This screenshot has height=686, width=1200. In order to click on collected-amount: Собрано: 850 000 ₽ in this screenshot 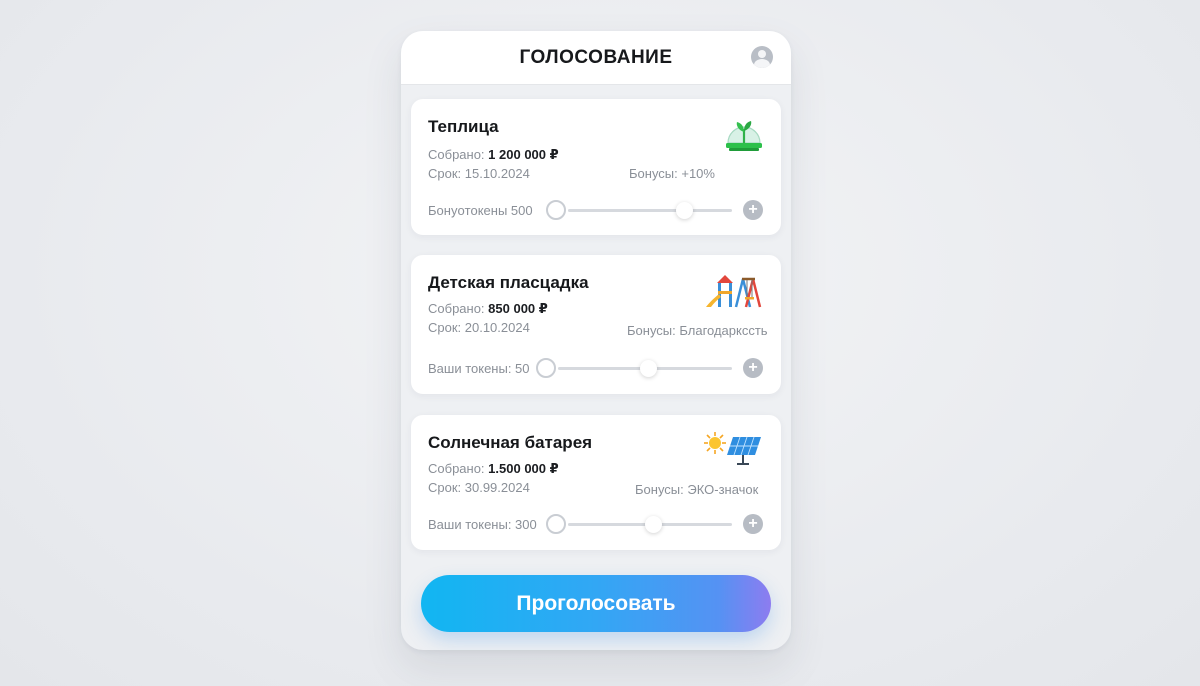, I will do `click(488, 308)`.